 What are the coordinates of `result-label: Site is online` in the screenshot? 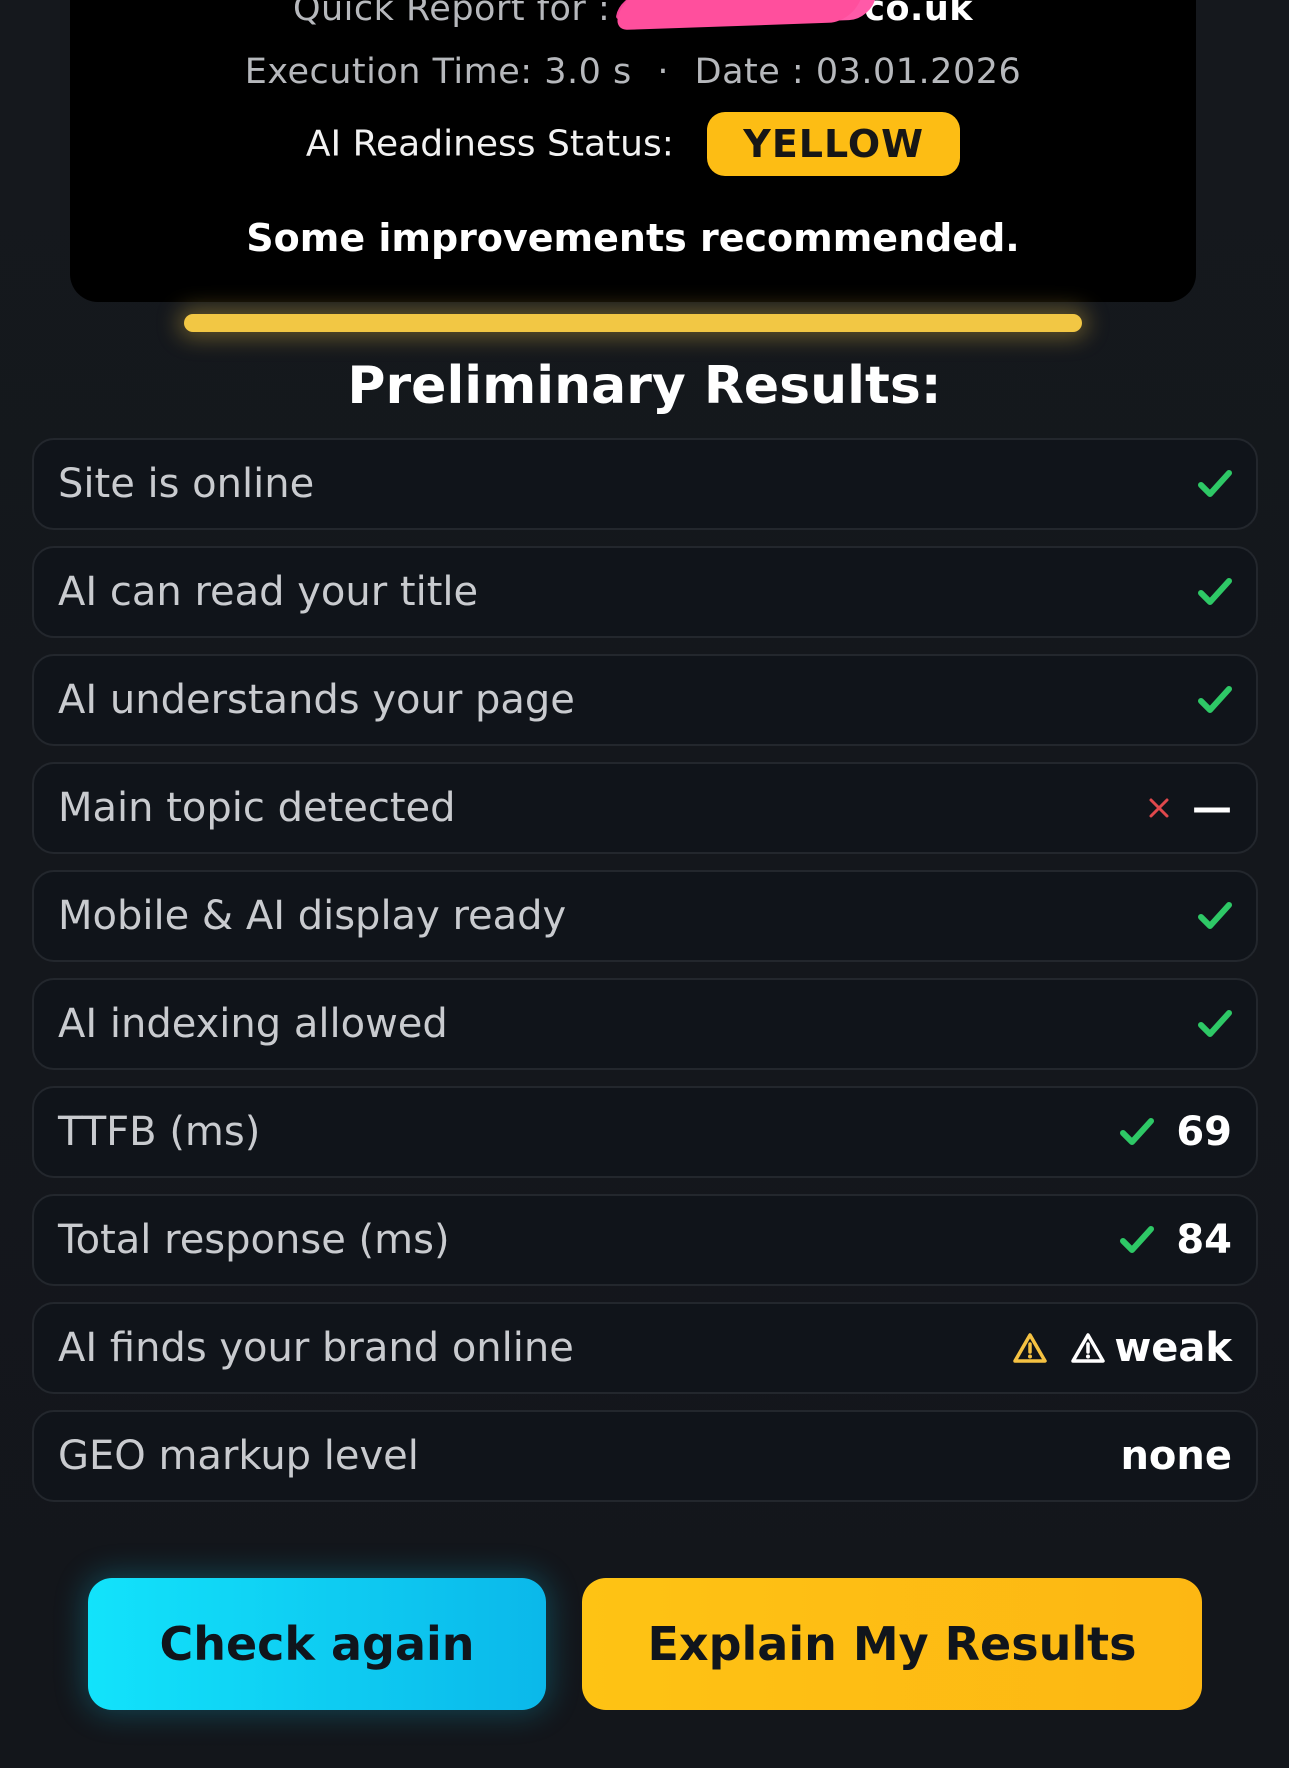 It's located at (186, 484).